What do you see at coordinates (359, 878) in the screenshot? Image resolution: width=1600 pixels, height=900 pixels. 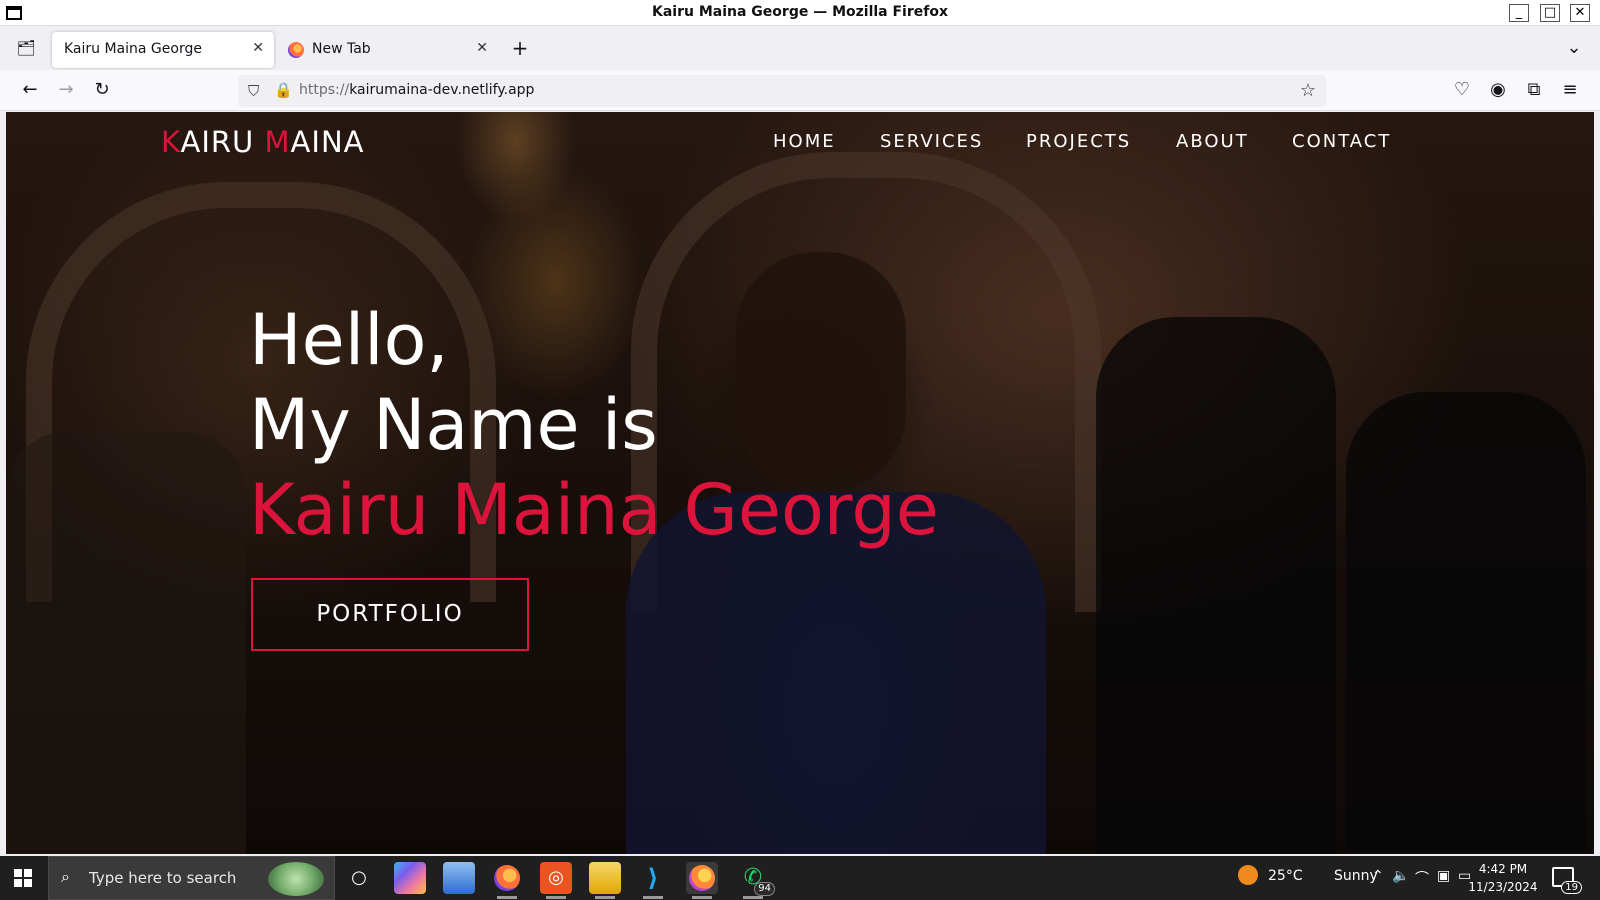 I see `task-view-icon: ○` at bounding box center [359, 878].